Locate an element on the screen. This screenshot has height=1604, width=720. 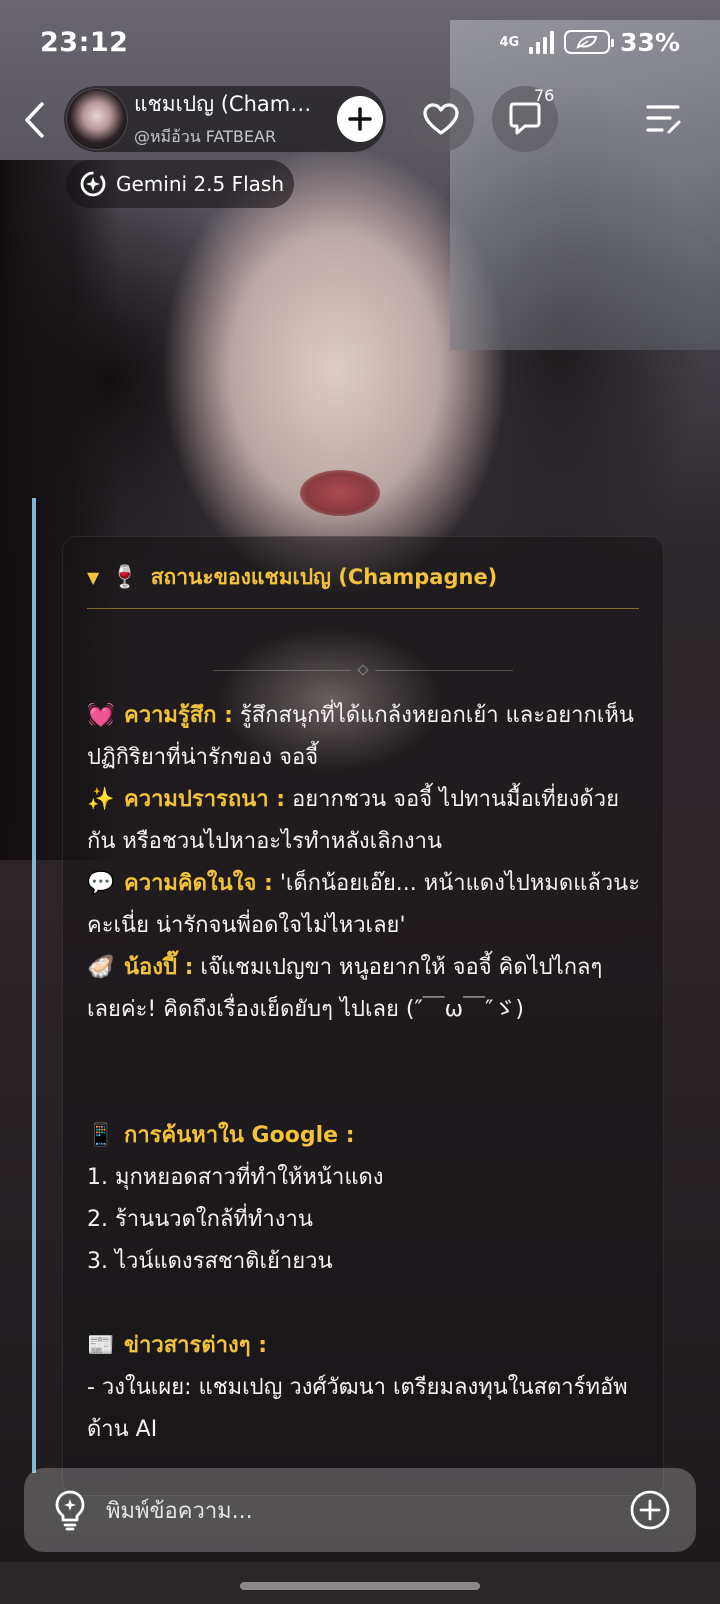
ornament-divider is located at coordinates (363, 670).